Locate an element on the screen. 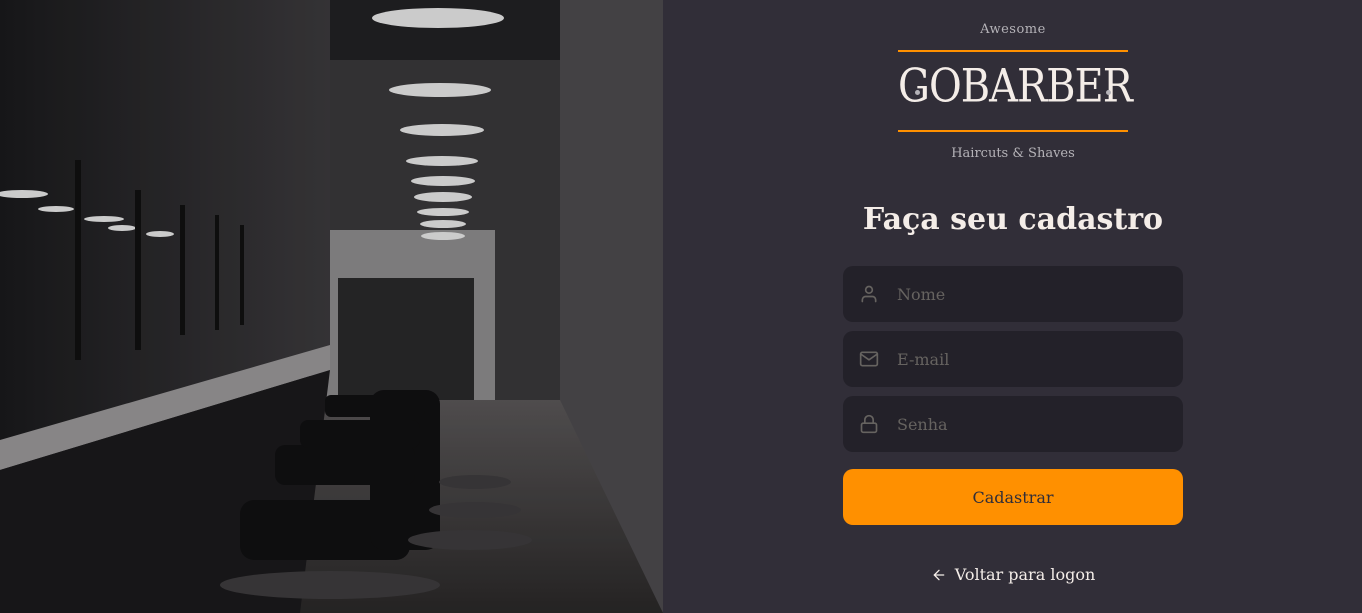 This screenshot has height=613, width=1362. arrow-left-icon is located at coordinates (939, 575).